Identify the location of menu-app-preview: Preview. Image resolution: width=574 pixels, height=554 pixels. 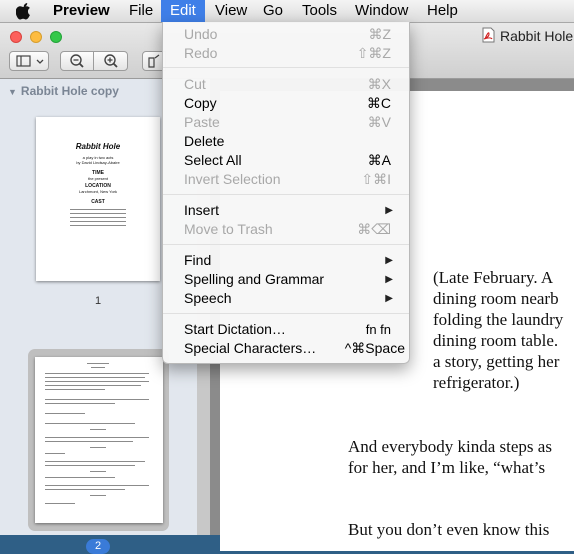
(81, 11).